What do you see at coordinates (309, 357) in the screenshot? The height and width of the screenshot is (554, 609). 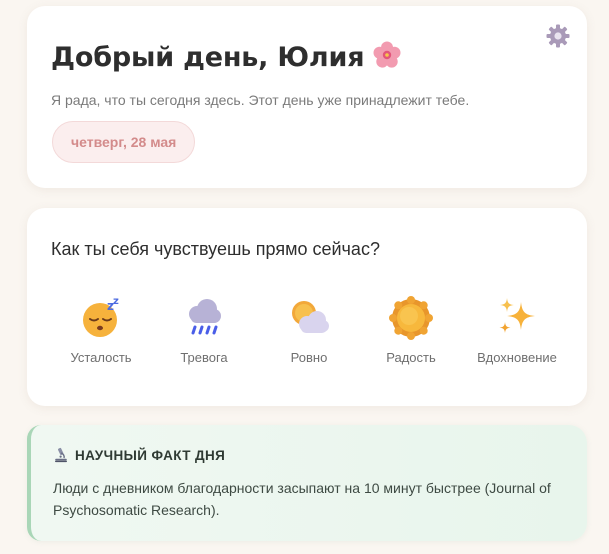 I see `mood-label-even: Ровно` at bounding box center [309, 357].